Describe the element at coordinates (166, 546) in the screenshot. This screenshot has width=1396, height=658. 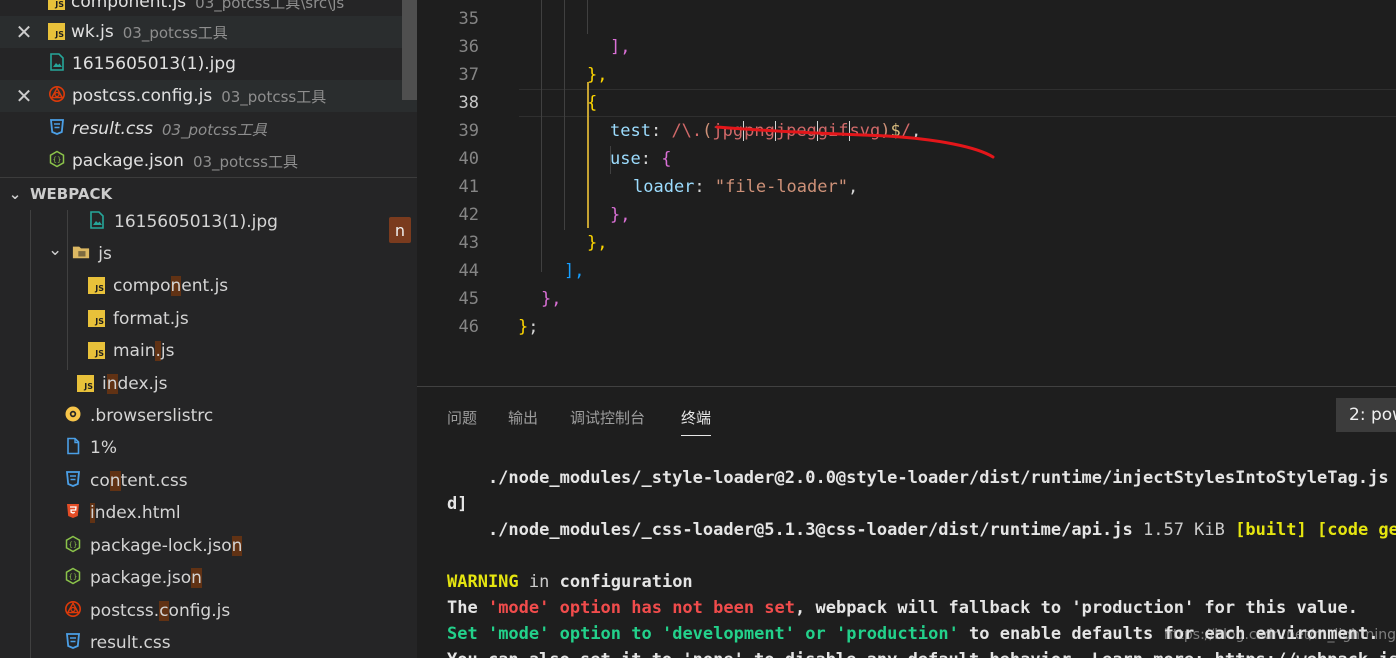
I see `tree-item-label: package-lock.json` at that location.